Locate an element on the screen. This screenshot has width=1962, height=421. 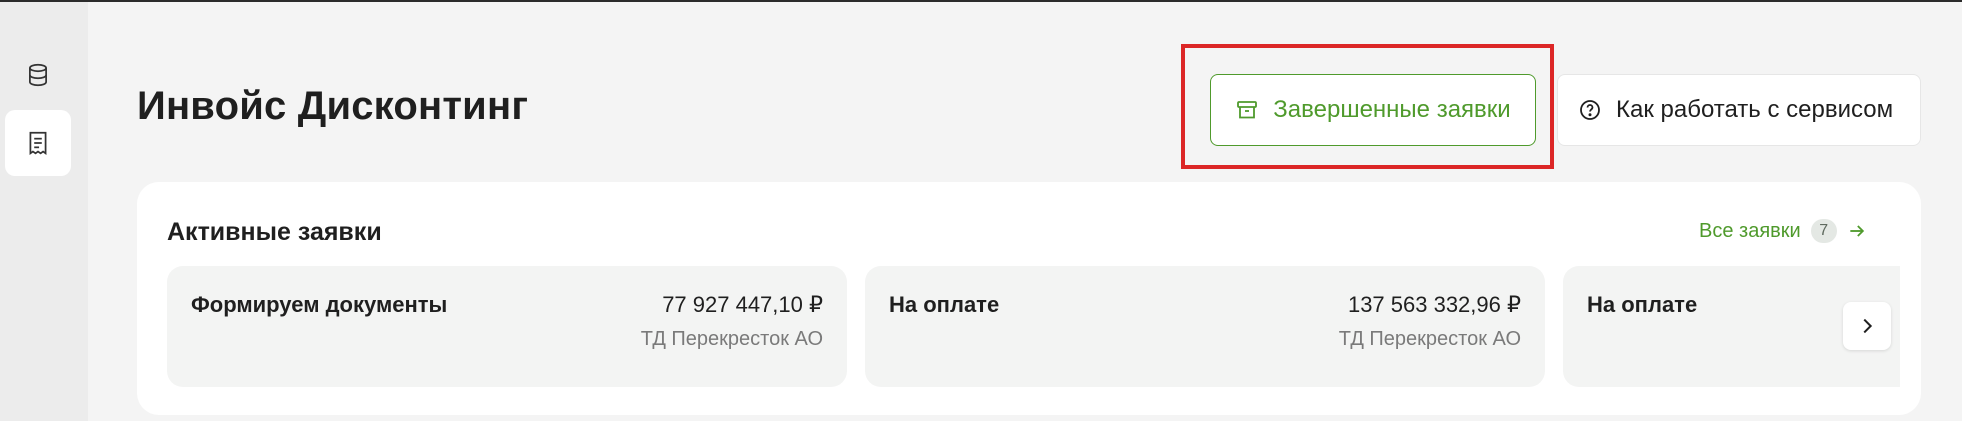
all-requests-count-badge: 7 is located at coordinates (1823, 231).